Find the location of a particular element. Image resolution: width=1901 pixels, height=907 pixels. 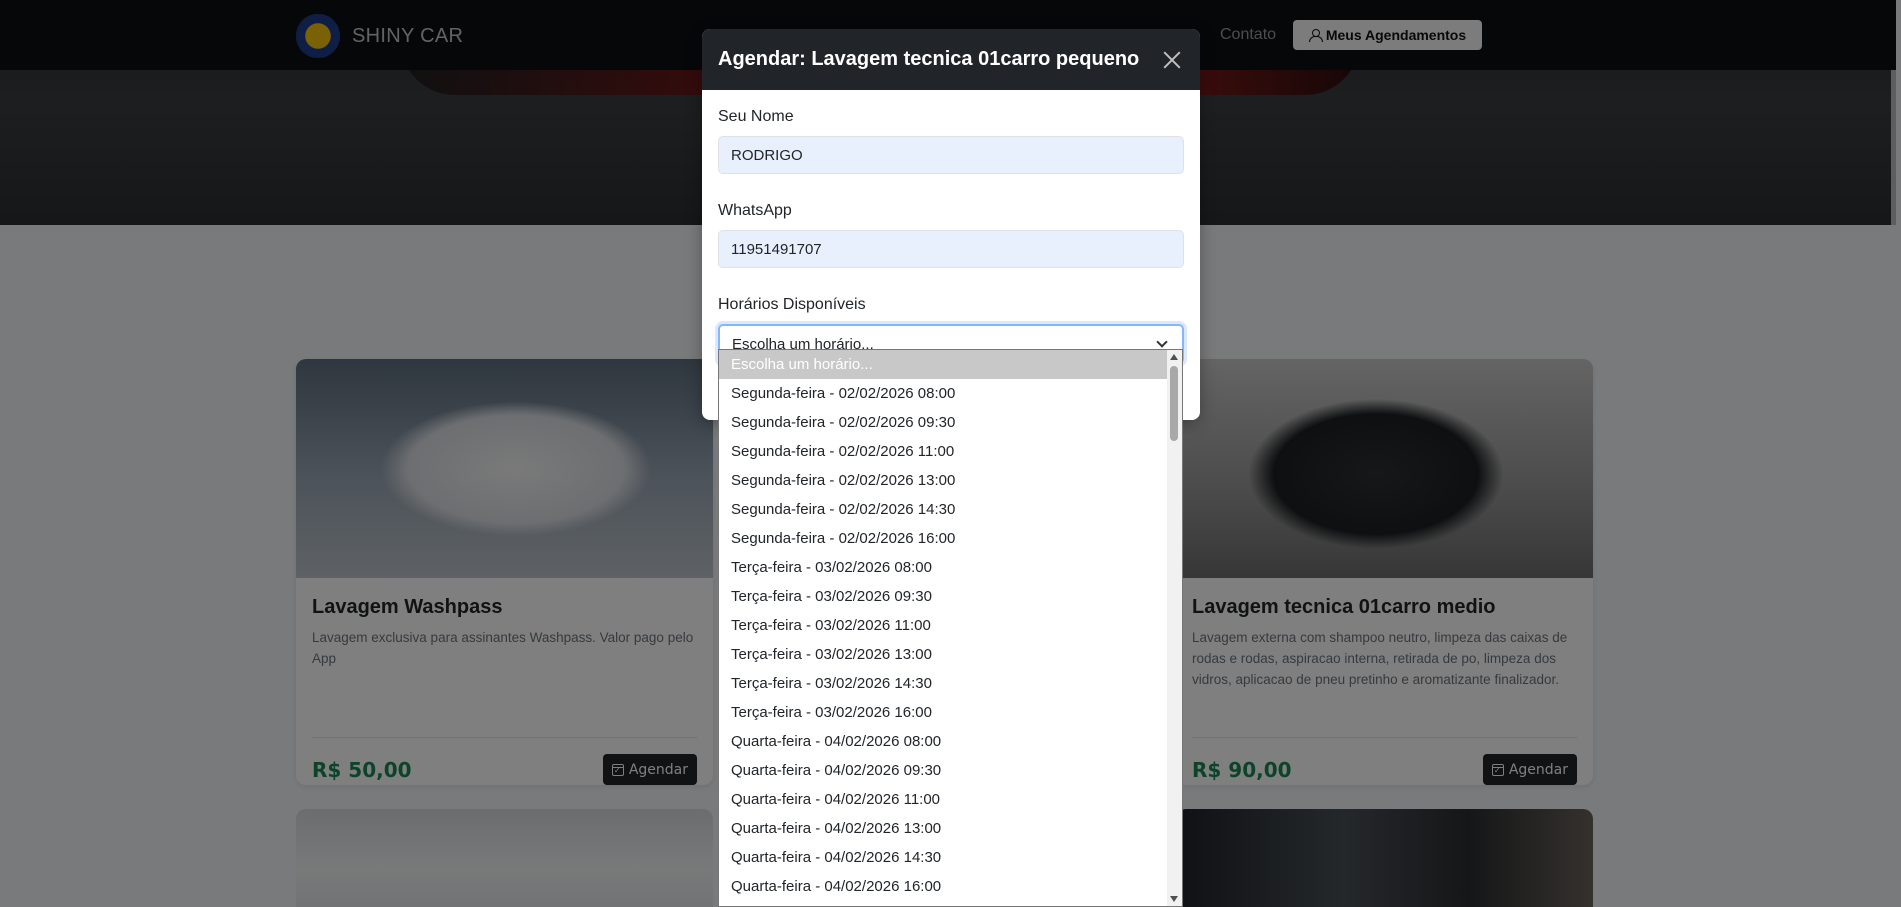

modal-header: Agendar: Lavagem tecnica 01carro pequeno is located at coordinates (951, 59).